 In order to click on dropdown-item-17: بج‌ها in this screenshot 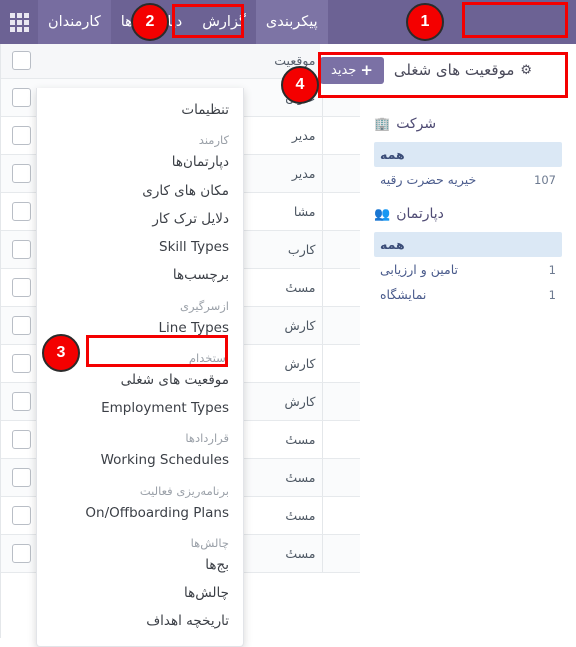, I will do `click(140, 565)`.